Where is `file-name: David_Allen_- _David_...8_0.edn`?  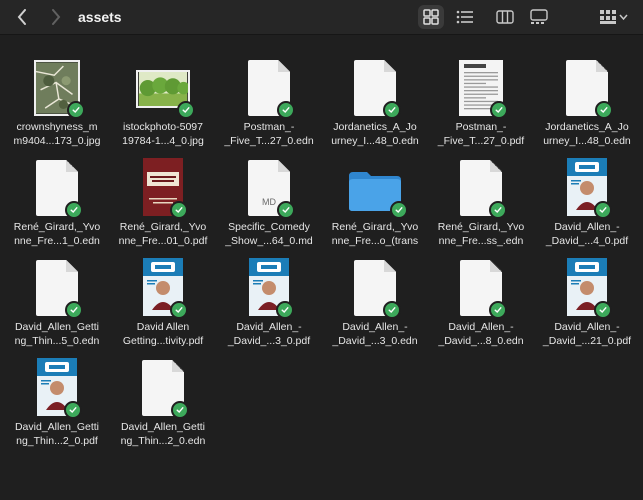
file-name: David_Allen_- _David_...8_0.edn is located at coordinates (481, 334).